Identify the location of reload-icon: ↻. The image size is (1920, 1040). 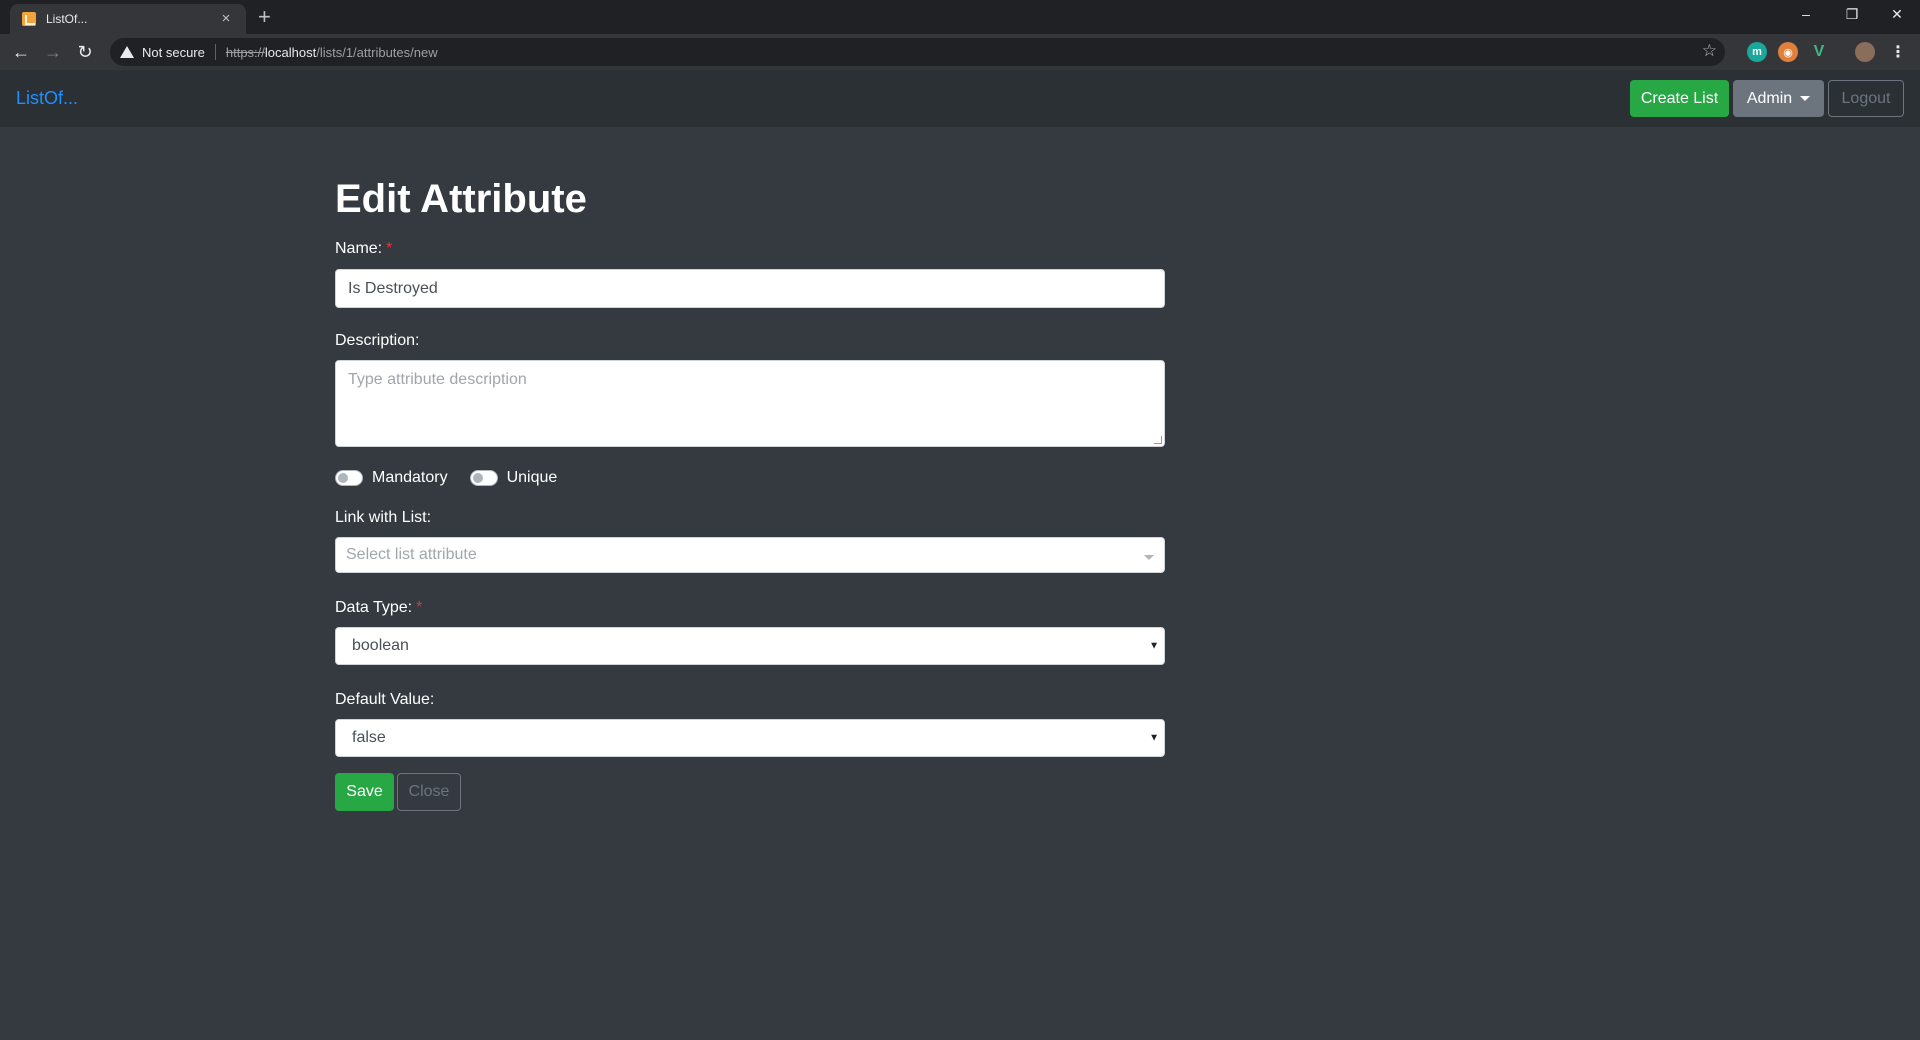
(85, 52).